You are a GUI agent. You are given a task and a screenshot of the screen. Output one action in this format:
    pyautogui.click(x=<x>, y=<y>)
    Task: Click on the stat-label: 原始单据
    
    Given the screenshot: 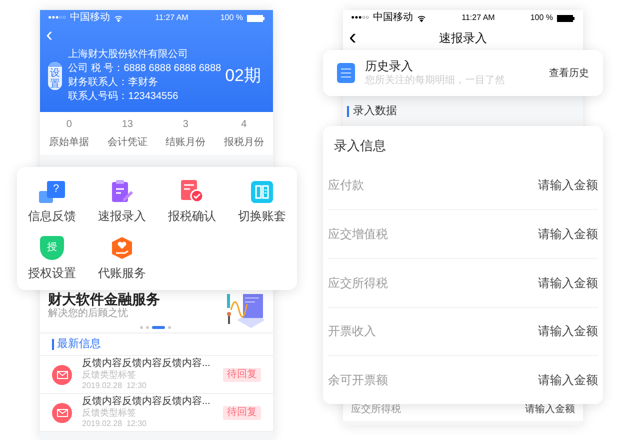 What is the action you would take?
    pyautogui.click(x=69, y=143)
    